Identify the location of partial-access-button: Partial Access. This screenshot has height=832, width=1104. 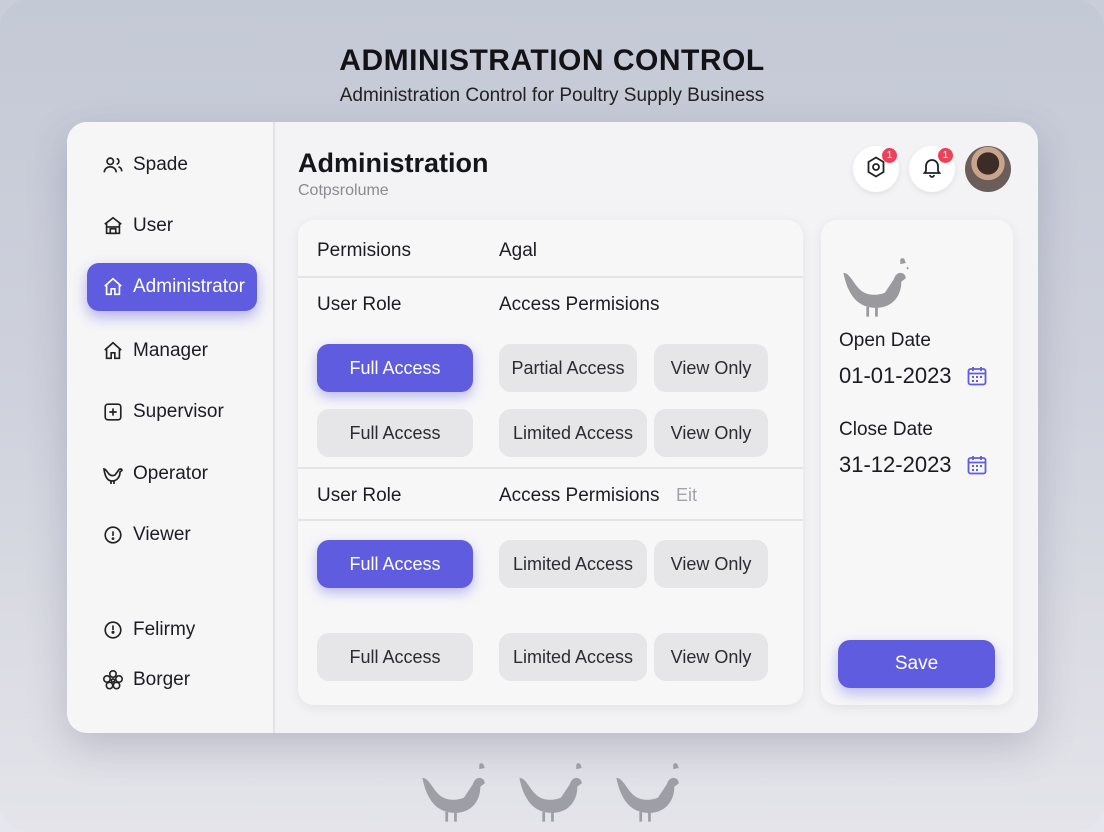
(568, 368).